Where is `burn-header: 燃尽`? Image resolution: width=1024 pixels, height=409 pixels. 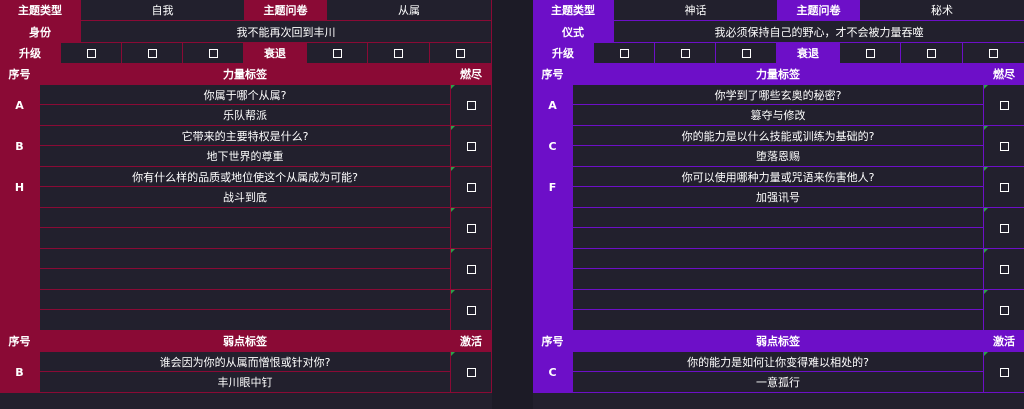 burn-header: 燃尽 is located at coordinates (471, 74).